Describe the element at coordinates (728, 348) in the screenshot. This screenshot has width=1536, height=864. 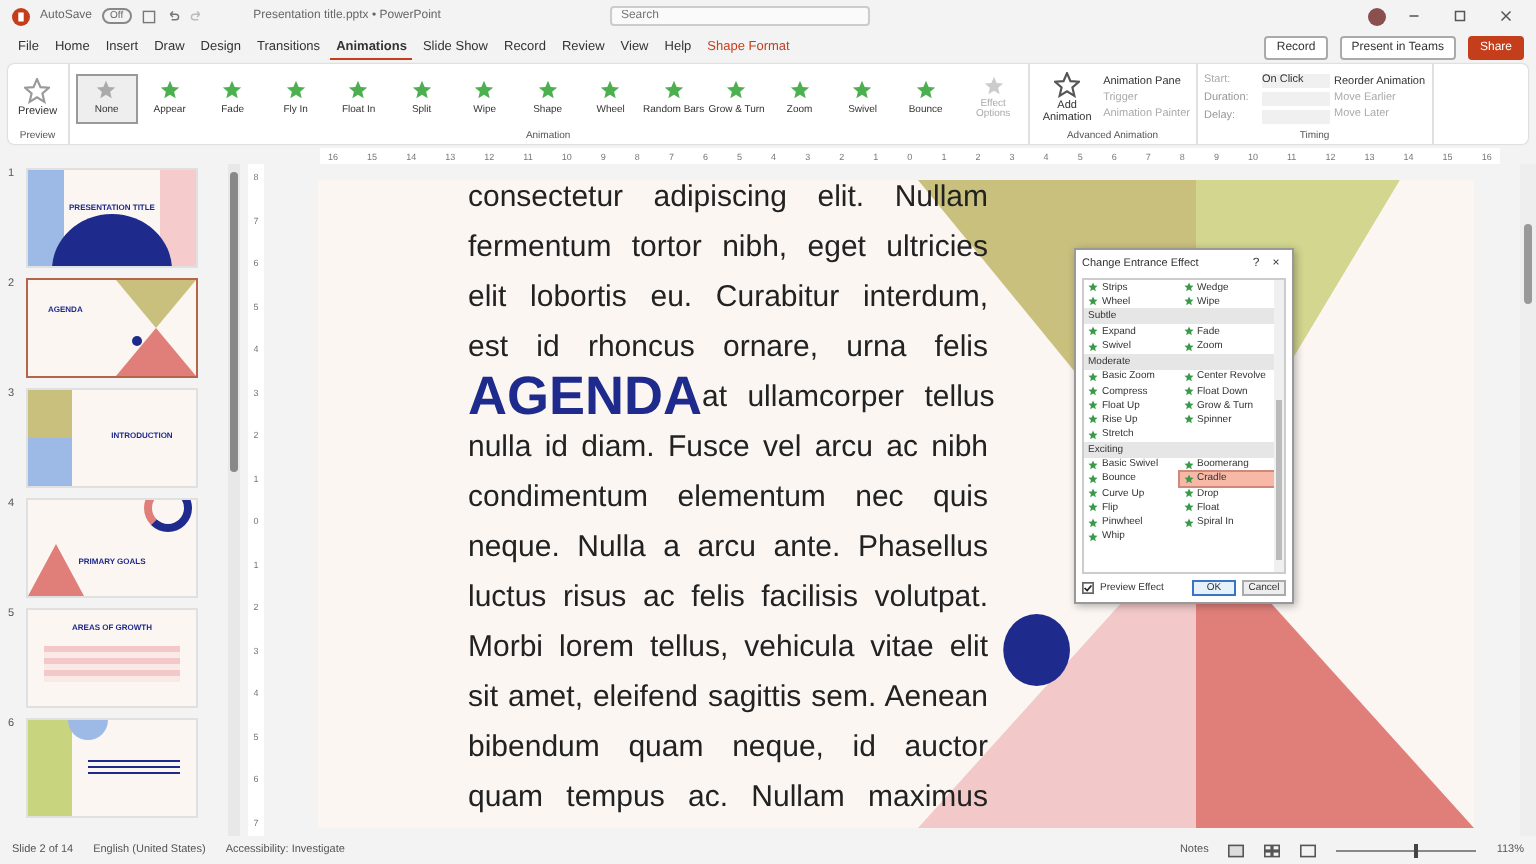
I see `body-text-line: est id rhoncus ornare, urna felis` at that location.